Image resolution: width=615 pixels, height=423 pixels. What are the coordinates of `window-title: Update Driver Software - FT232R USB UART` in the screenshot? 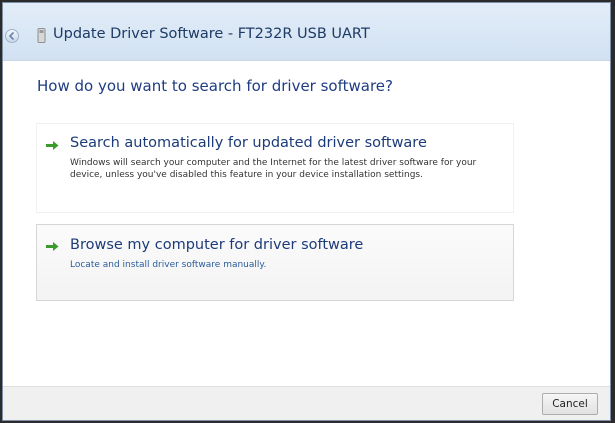 It's located at (211, 34).